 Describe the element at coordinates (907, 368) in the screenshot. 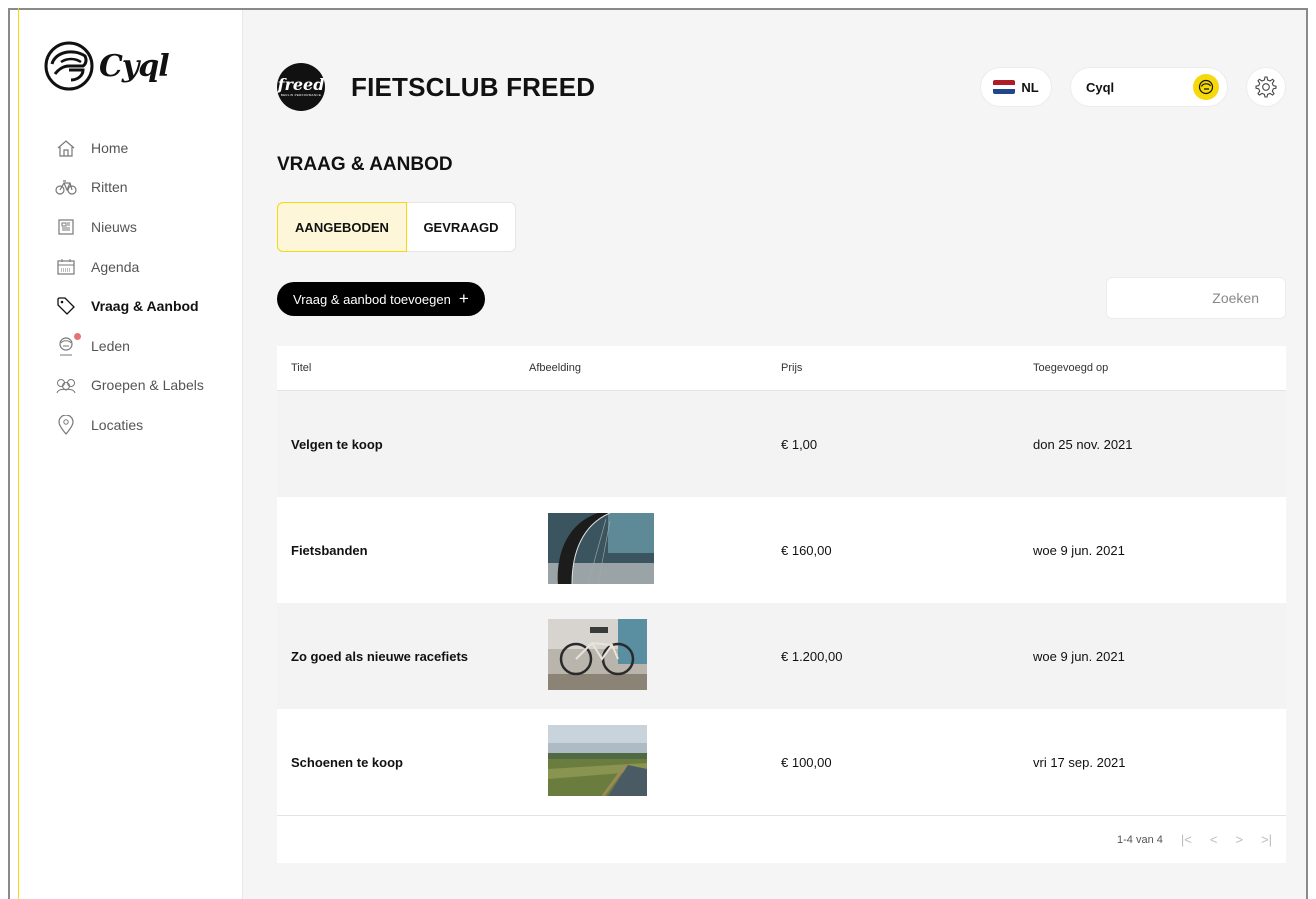

I see `column-header-prijs: Prijs` at that location.